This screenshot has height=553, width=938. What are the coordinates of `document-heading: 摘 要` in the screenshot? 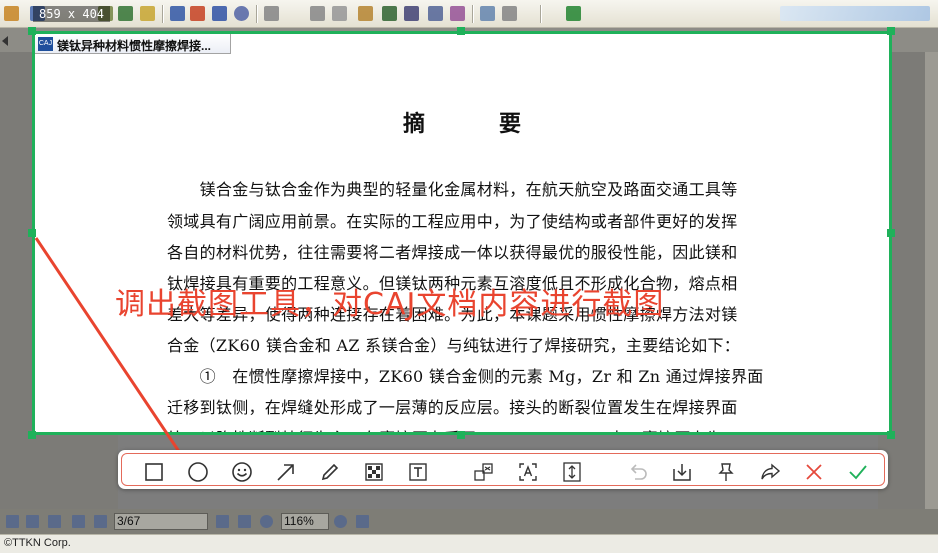 It's located at (474, 124).